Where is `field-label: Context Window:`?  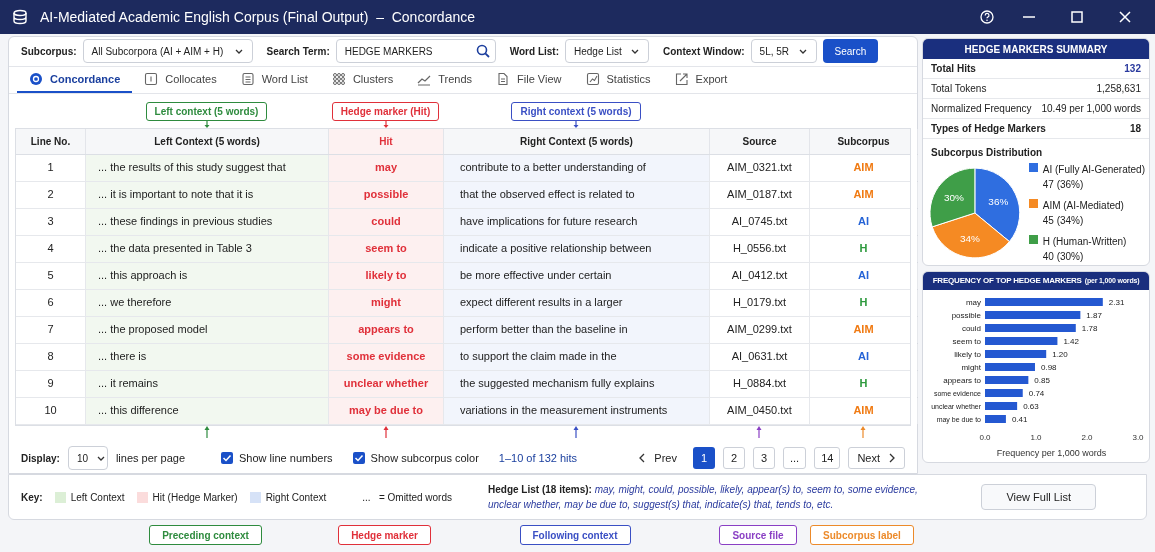
field-label: Context Window: is located at coordinates (704, 51).